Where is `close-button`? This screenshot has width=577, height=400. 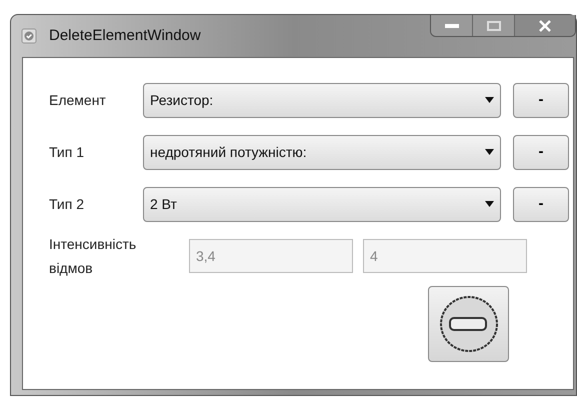 close-button is located at coordinates (545, 25).